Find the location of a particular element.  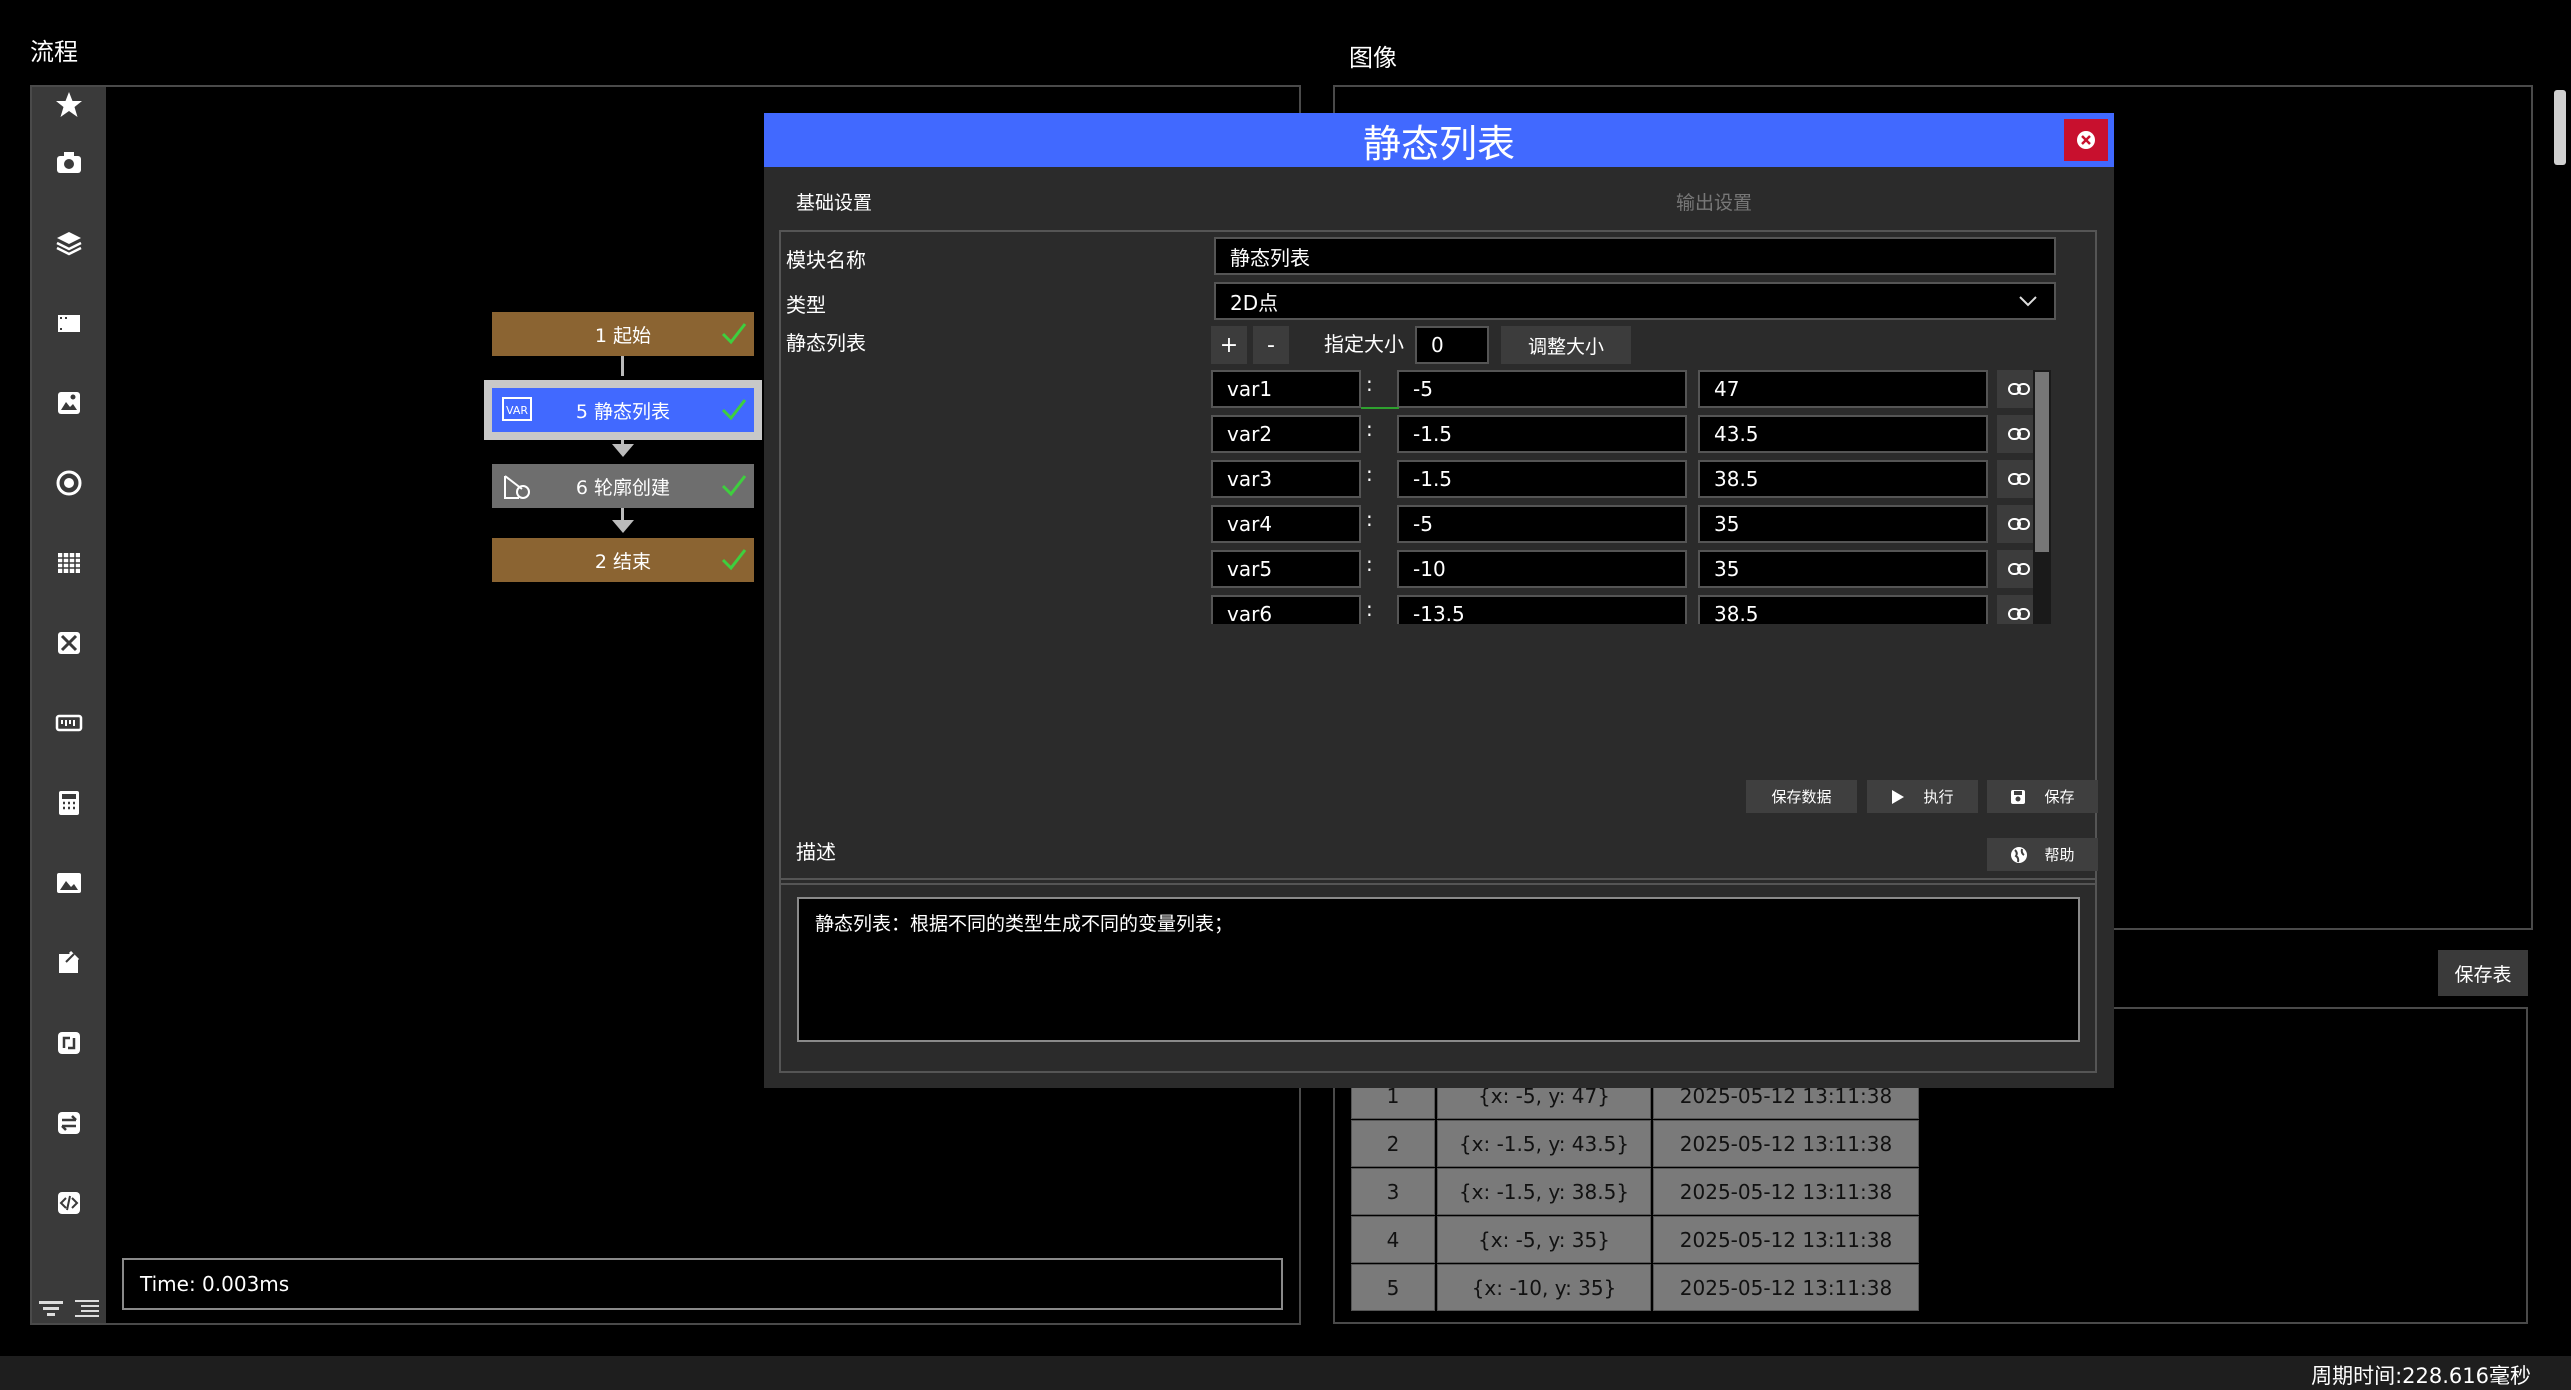

close-button is located at coordinates (2086, 140).